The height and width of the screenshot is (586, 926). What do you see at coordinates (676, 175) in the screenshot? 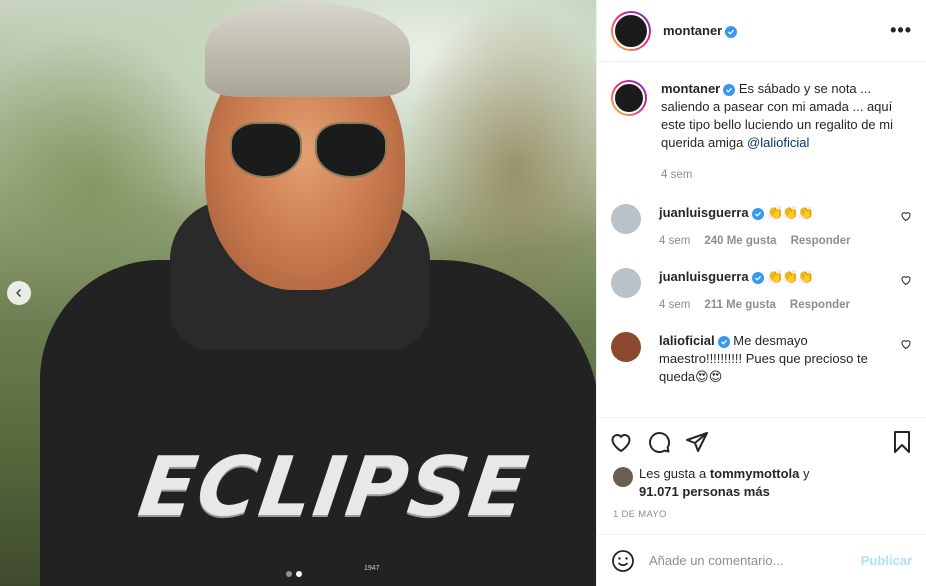
I see `caption-timestamp: 4 sem` at bounding box center [676, 175].